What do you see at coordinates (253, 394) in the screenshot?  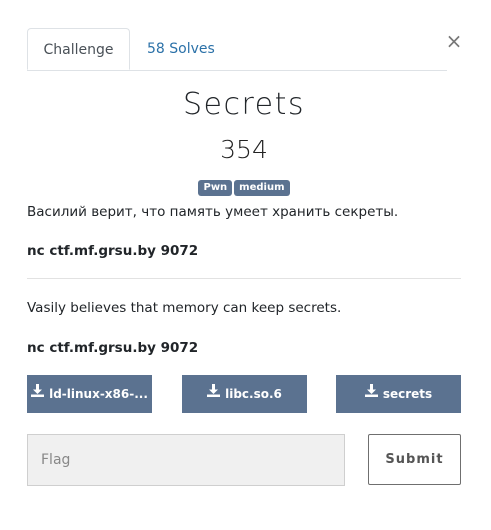 I see `file-label: libc.so.6` at bounding box center [253, 394].